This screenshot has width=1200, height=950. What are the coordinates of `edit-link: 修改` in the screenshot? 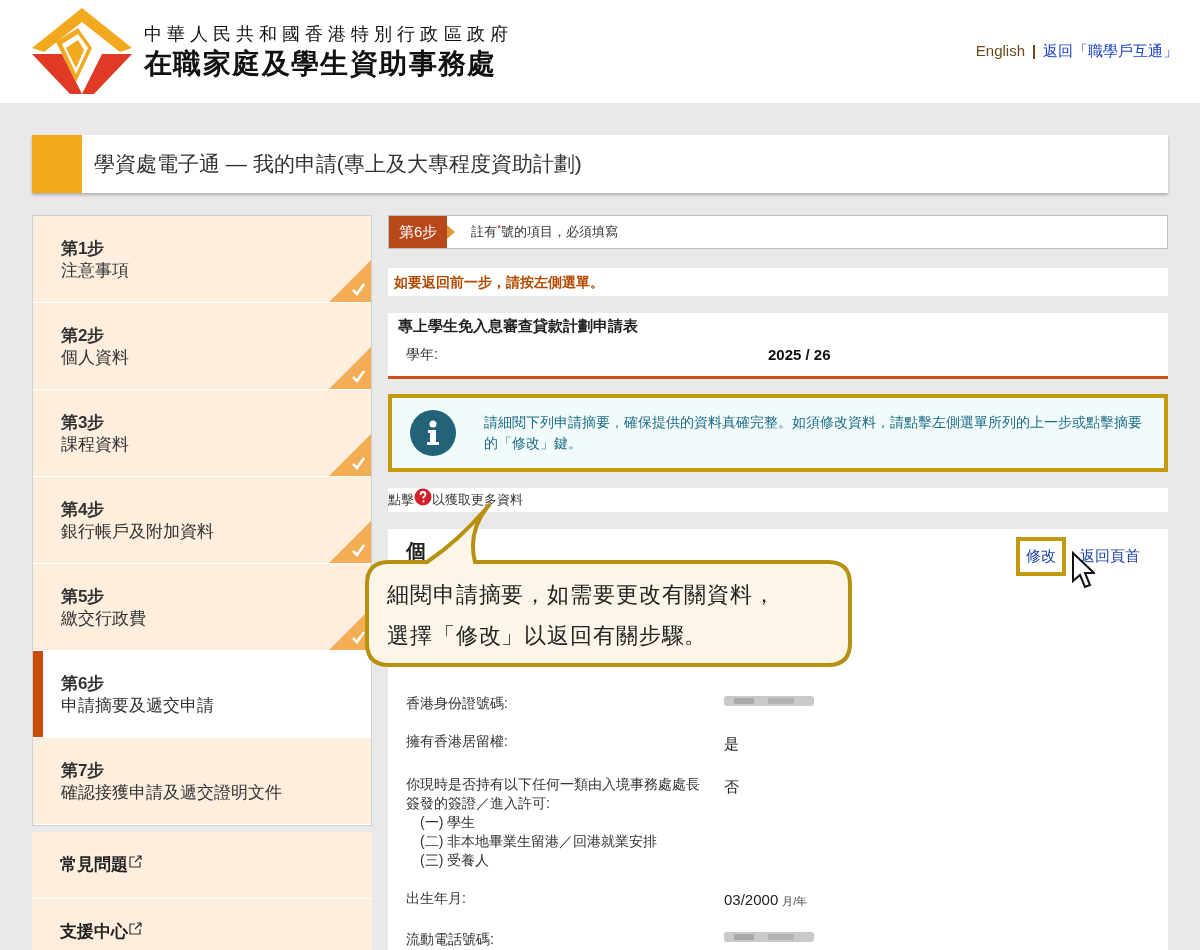 It's located at (1041, 556).